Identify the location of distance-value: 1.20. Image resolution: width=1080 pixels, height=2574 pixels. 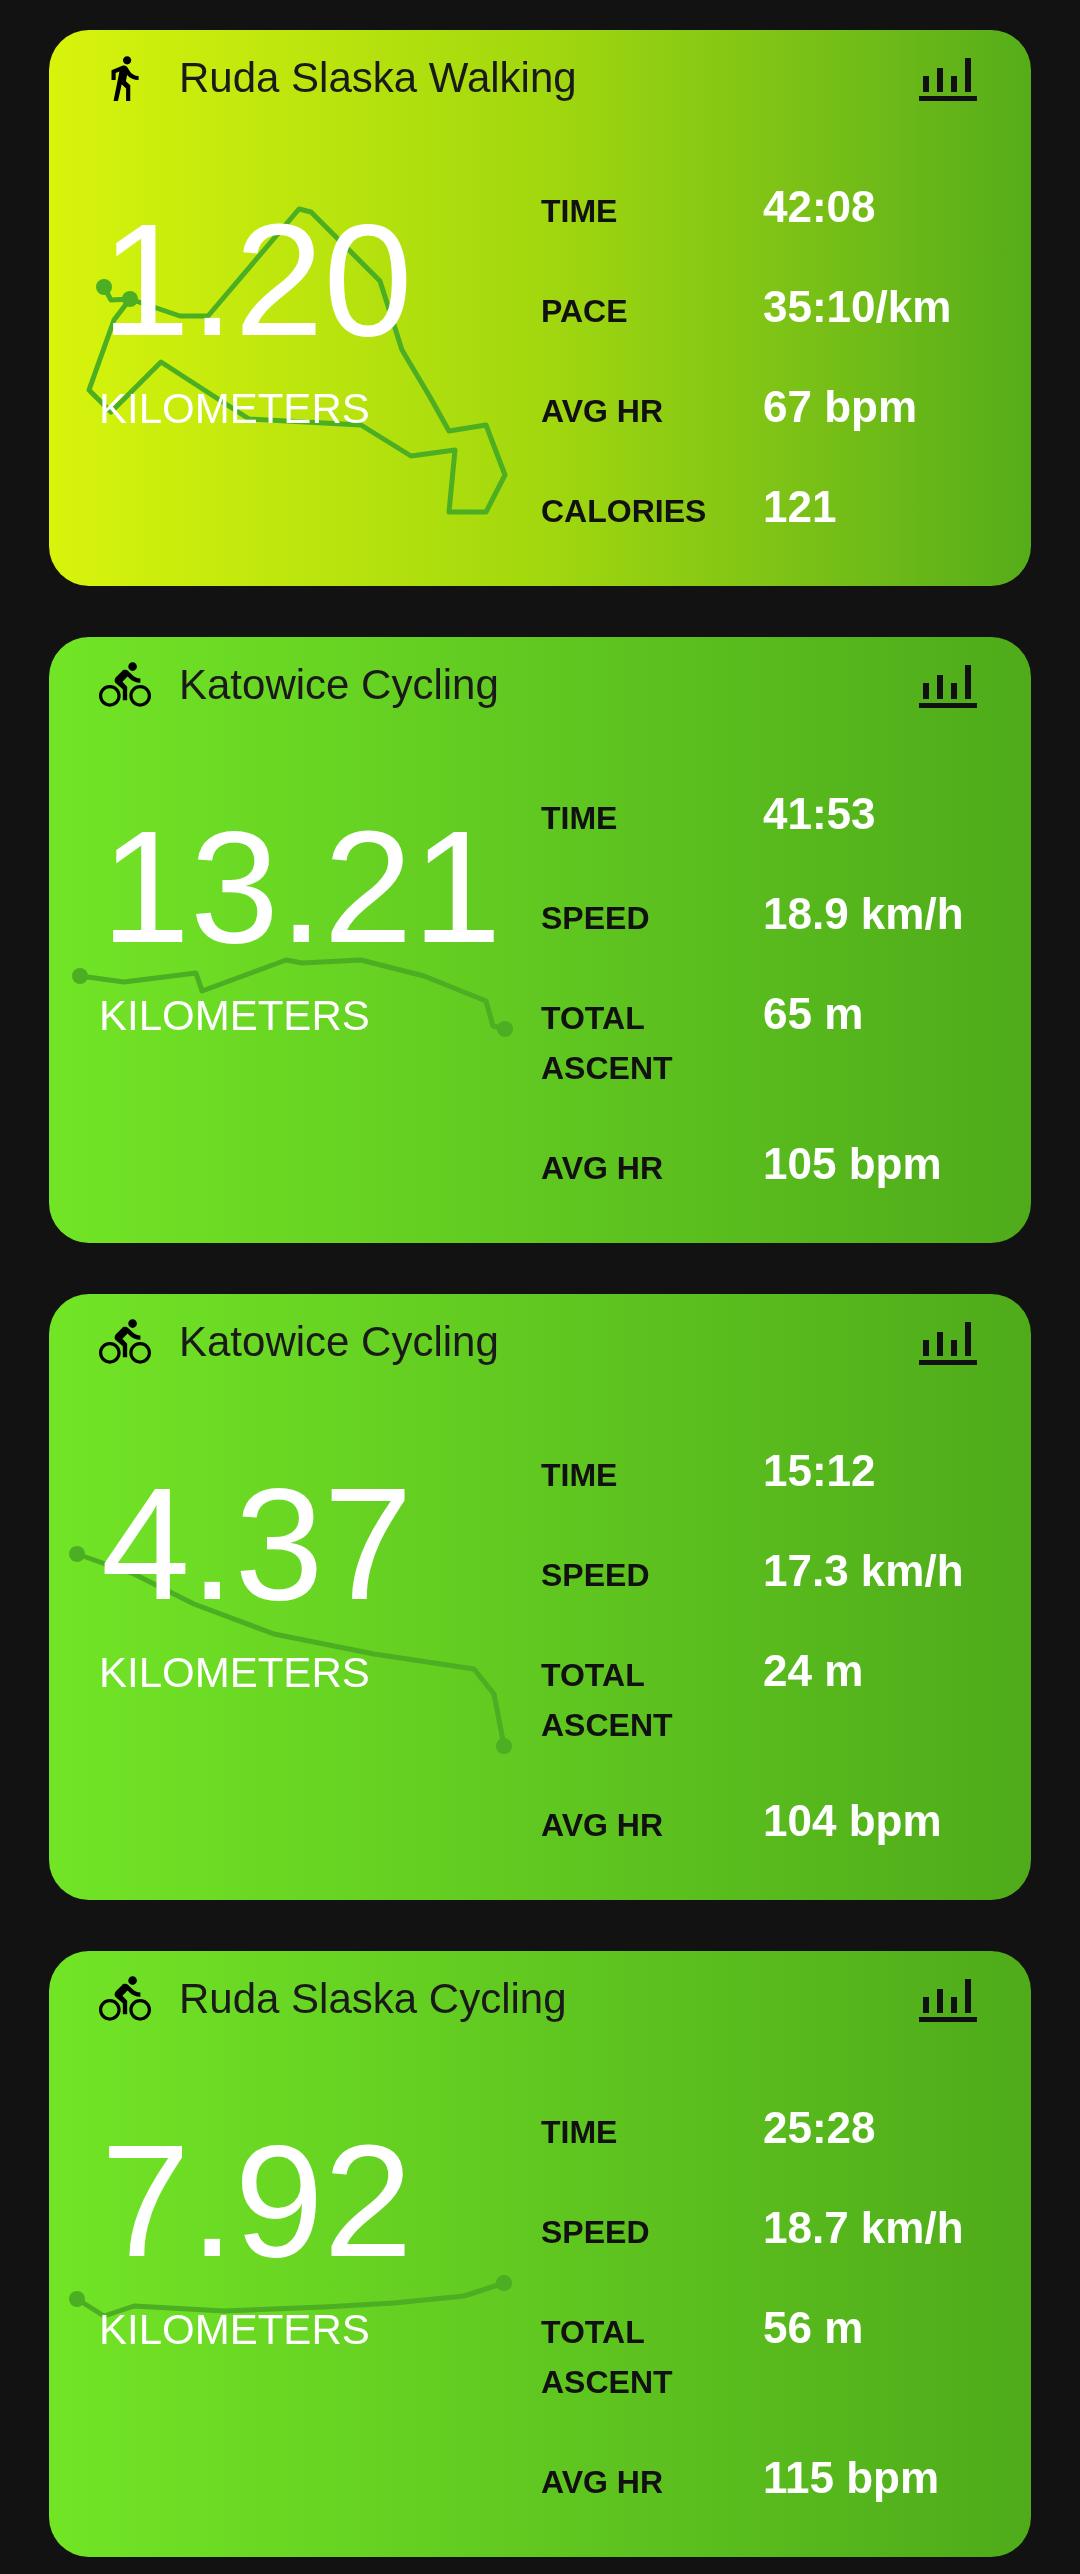
(256, 280).